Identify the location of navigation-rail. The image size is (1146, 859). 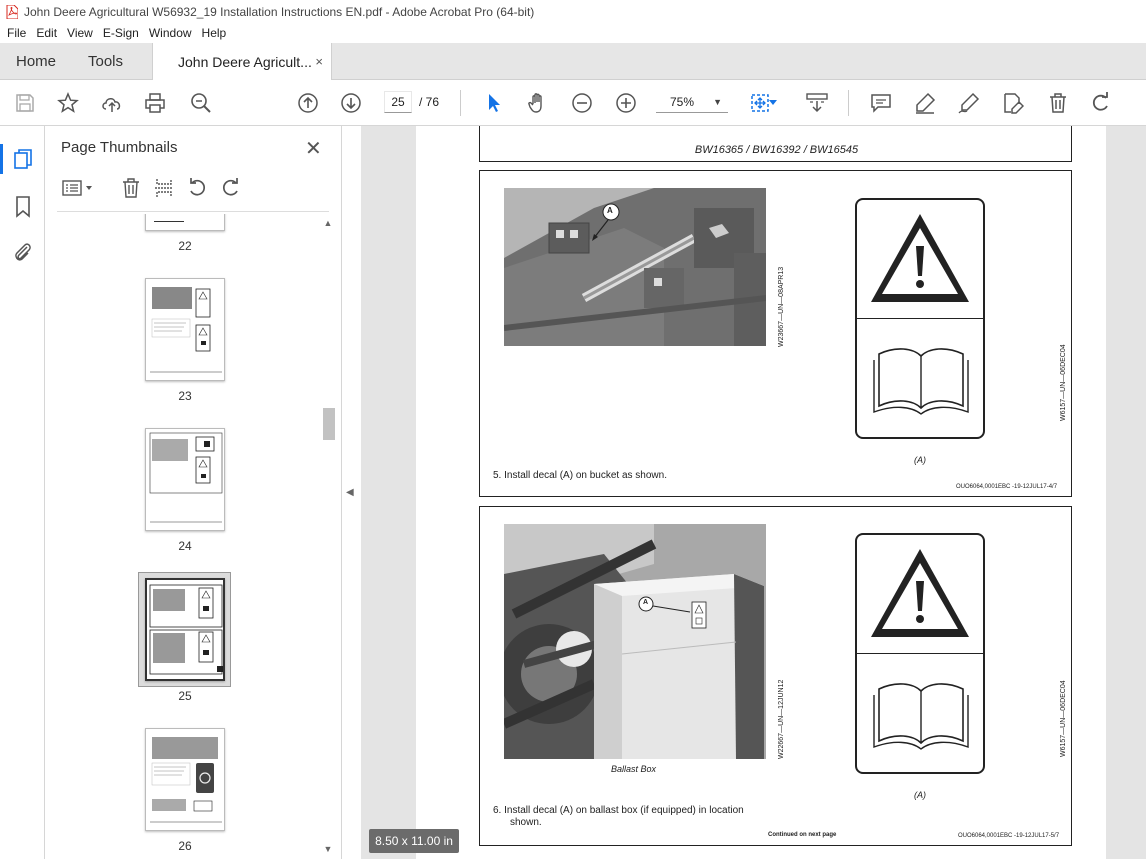
(22, 492).